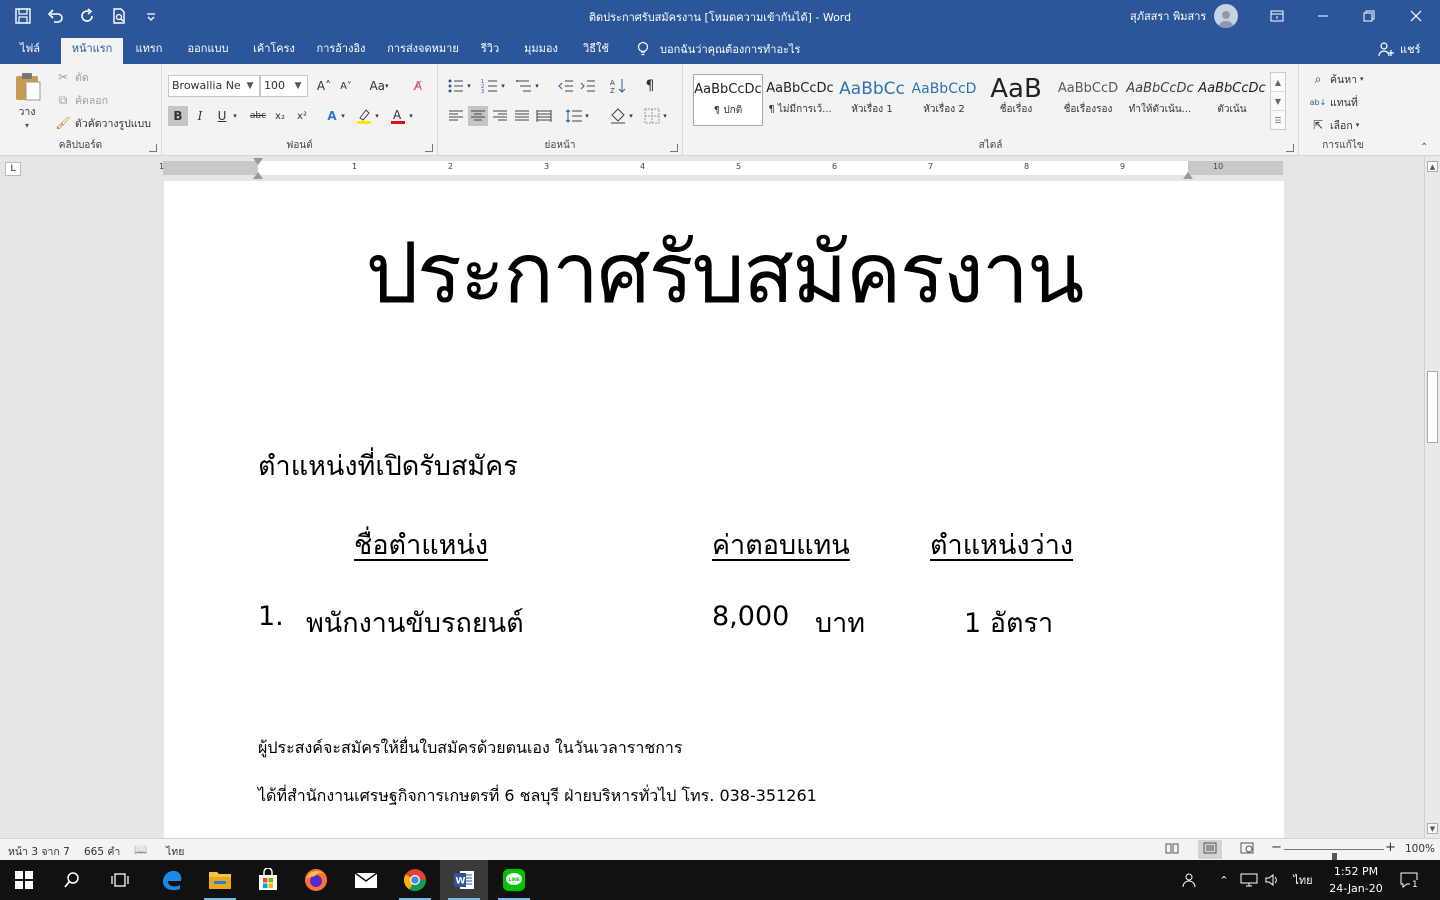 Image resolution: width=1440 pixels, height=900 pixels. Describe the element at coordinates (1088, 100) in the screenshot. I see `style-subtitle: AaBbCcD ชื่อเรื่องรอง` at that location.